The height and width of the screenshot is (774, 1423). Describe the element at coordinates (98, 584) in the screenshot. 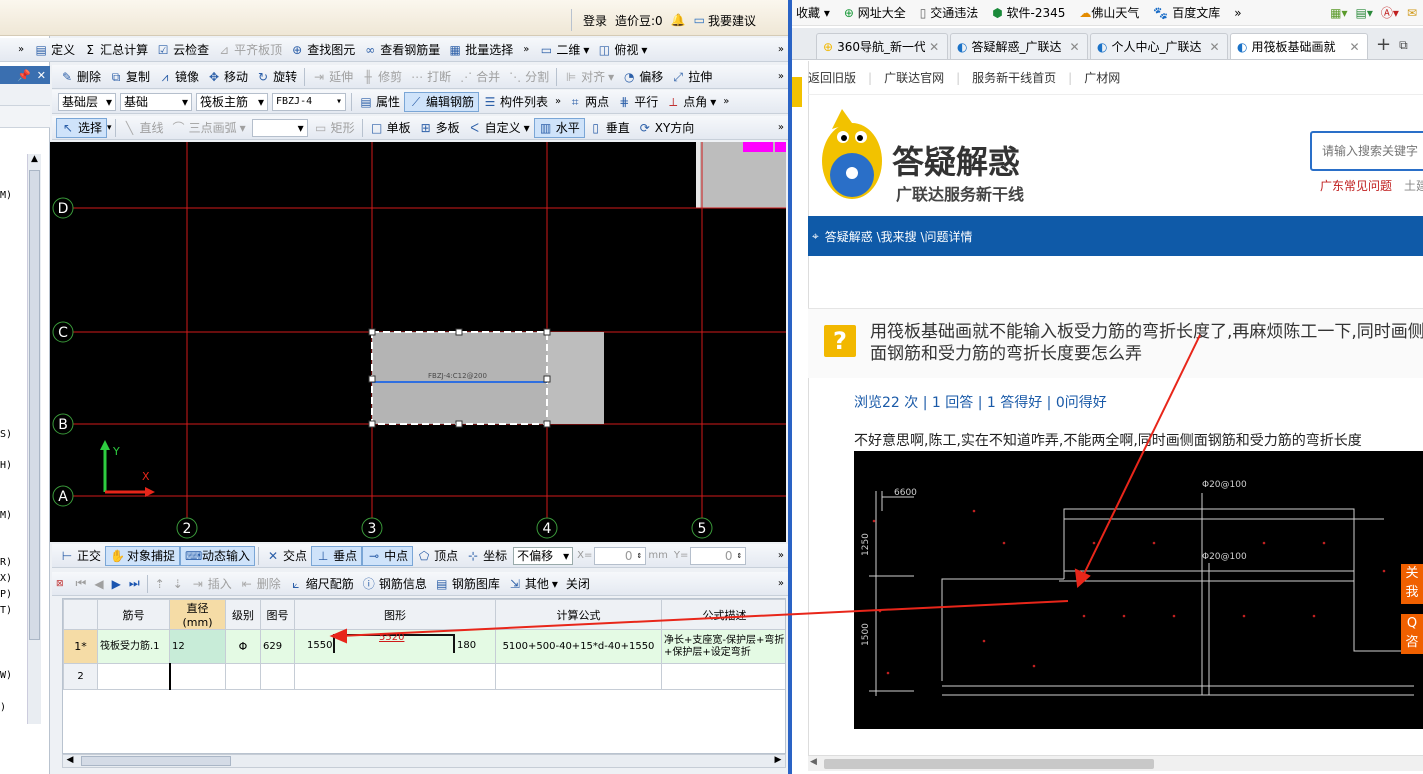

I see `prev-record-button: ◀` at that location.